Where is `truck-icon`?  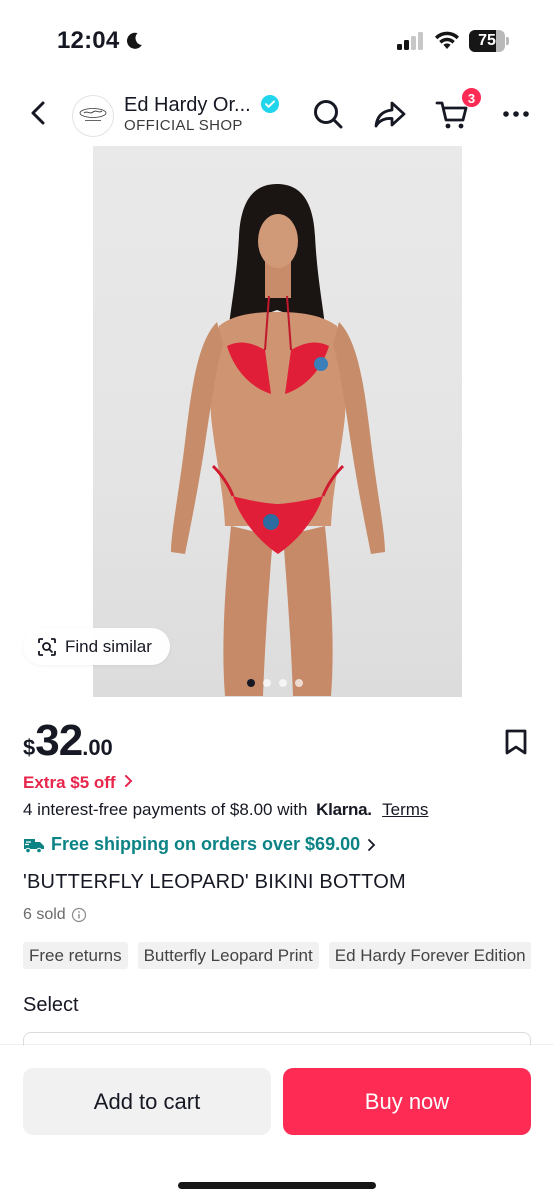 truck-icon is located at coordinates (34, 845).